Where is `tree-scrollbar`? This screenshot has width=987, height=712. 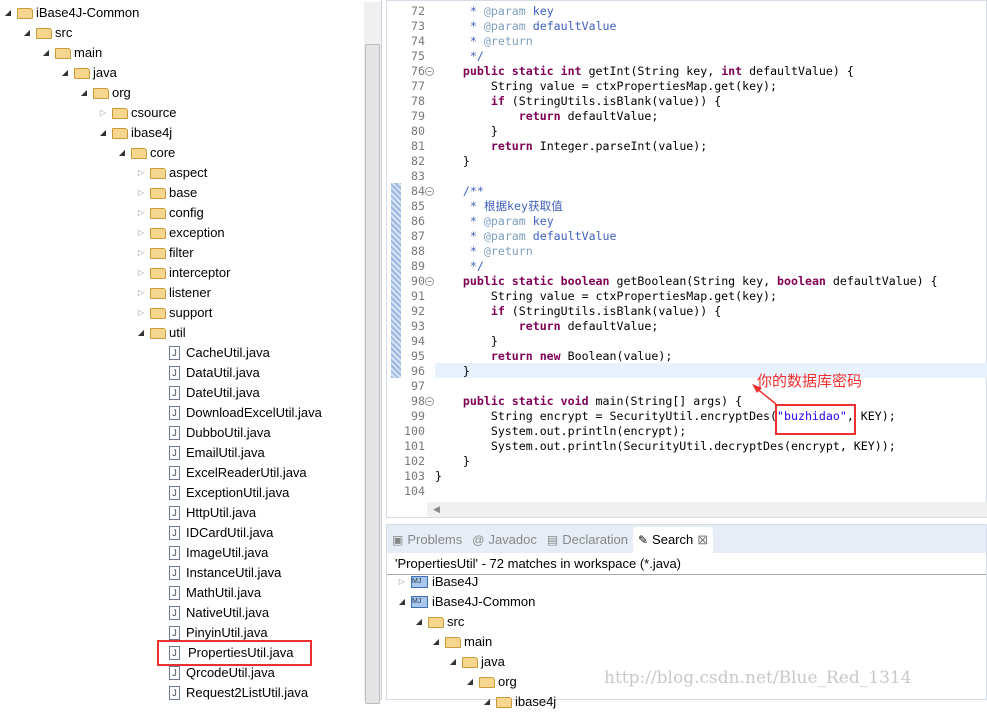
tree-scrollbar is located at coordinates (372, 353).